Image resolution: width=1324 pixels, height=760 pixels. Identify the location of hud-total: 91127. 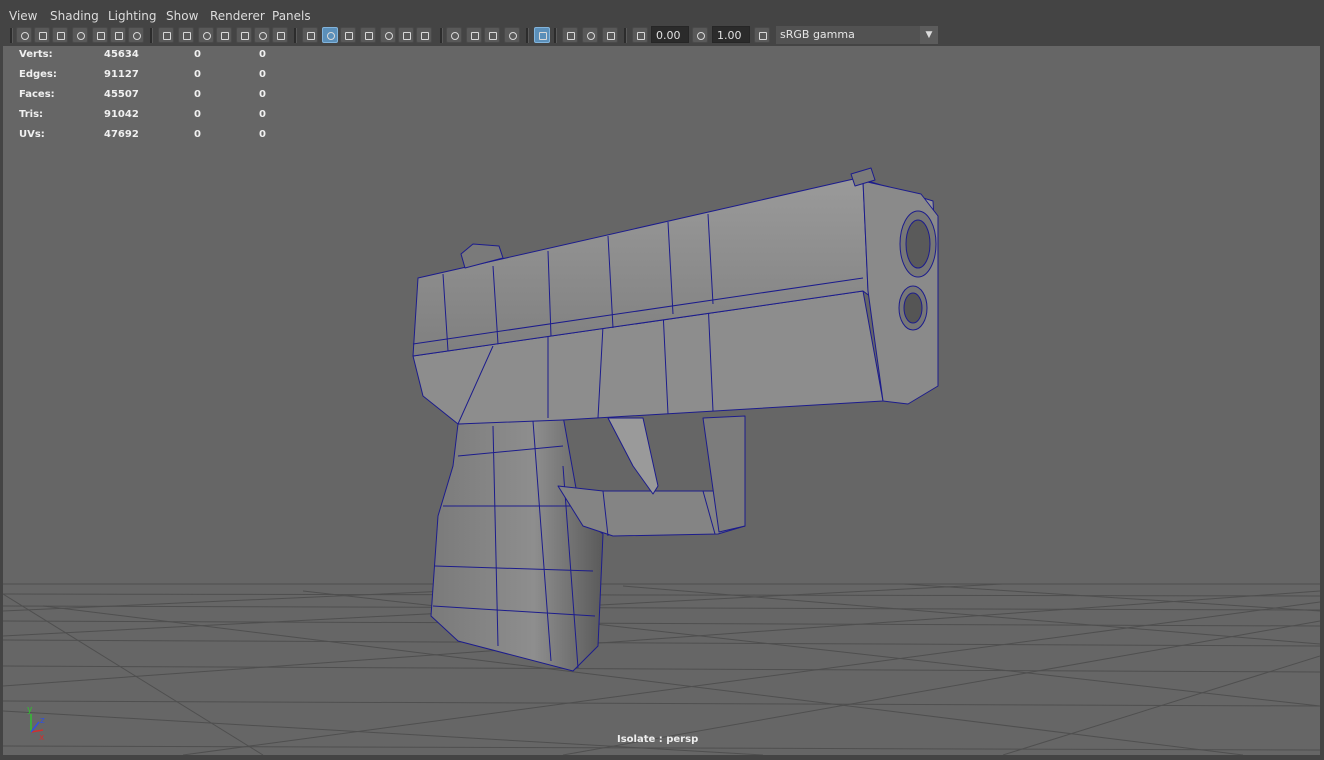
(121, 74).